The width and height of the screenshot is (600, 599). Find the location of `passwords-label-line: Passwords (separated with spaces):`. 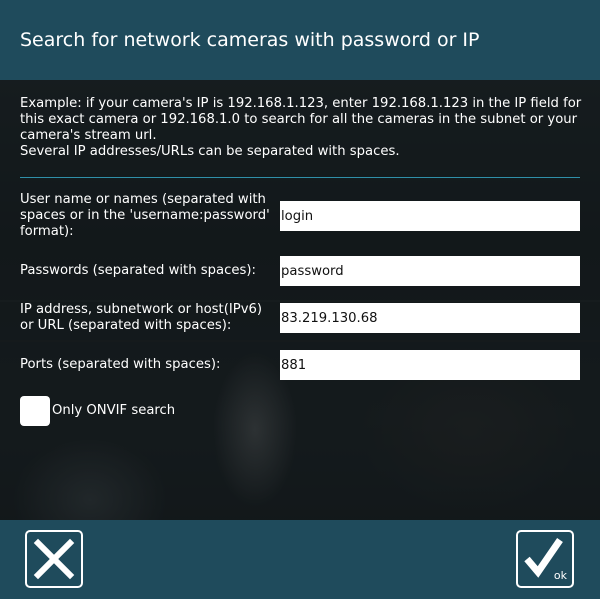

passwords-label-line: Passwords (separated with spaces): is located at coordinates (138, 270).